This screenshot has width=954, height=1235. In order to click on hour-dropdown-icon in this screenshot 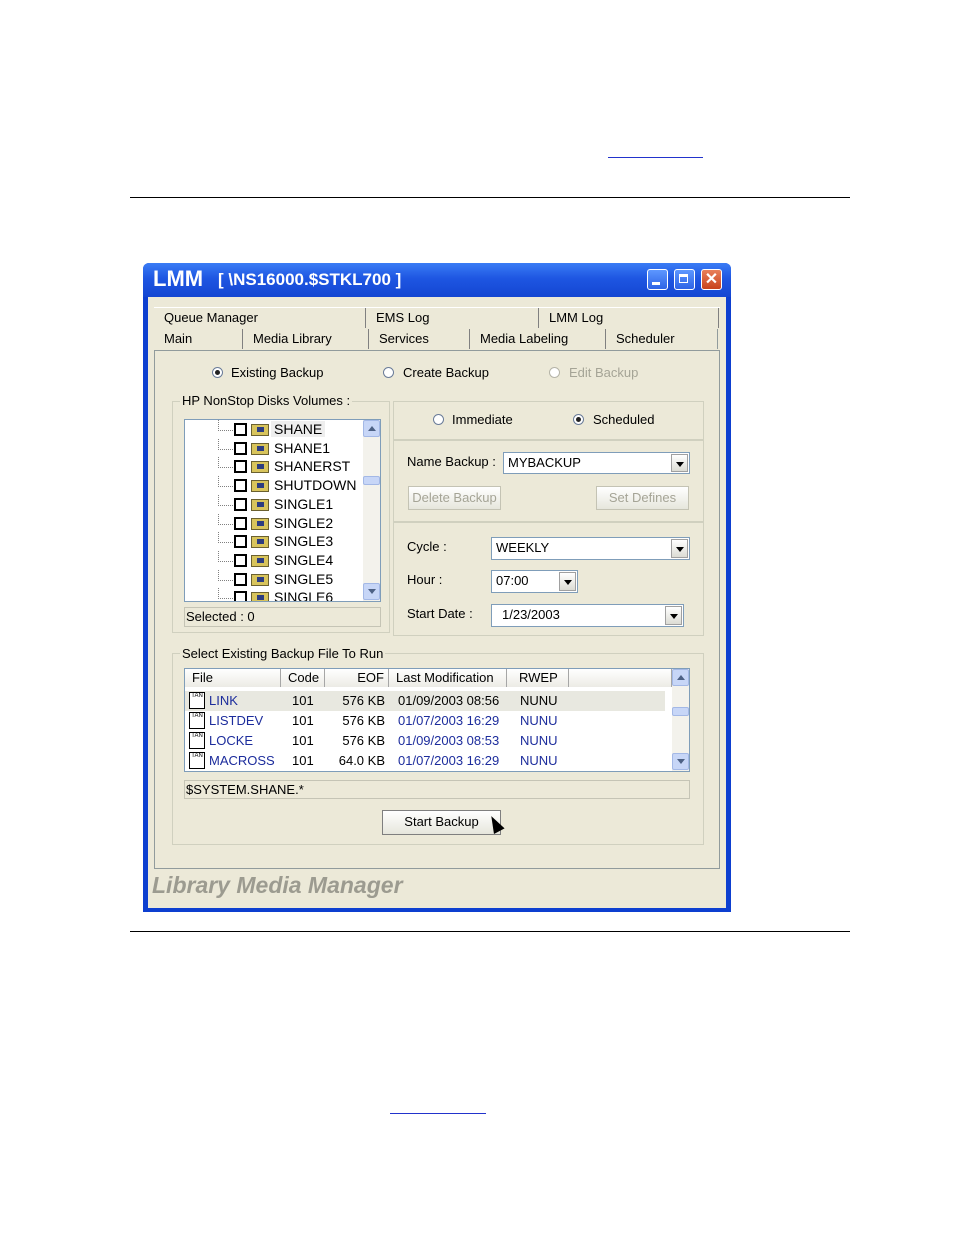, I will do `click(567, 581)`.